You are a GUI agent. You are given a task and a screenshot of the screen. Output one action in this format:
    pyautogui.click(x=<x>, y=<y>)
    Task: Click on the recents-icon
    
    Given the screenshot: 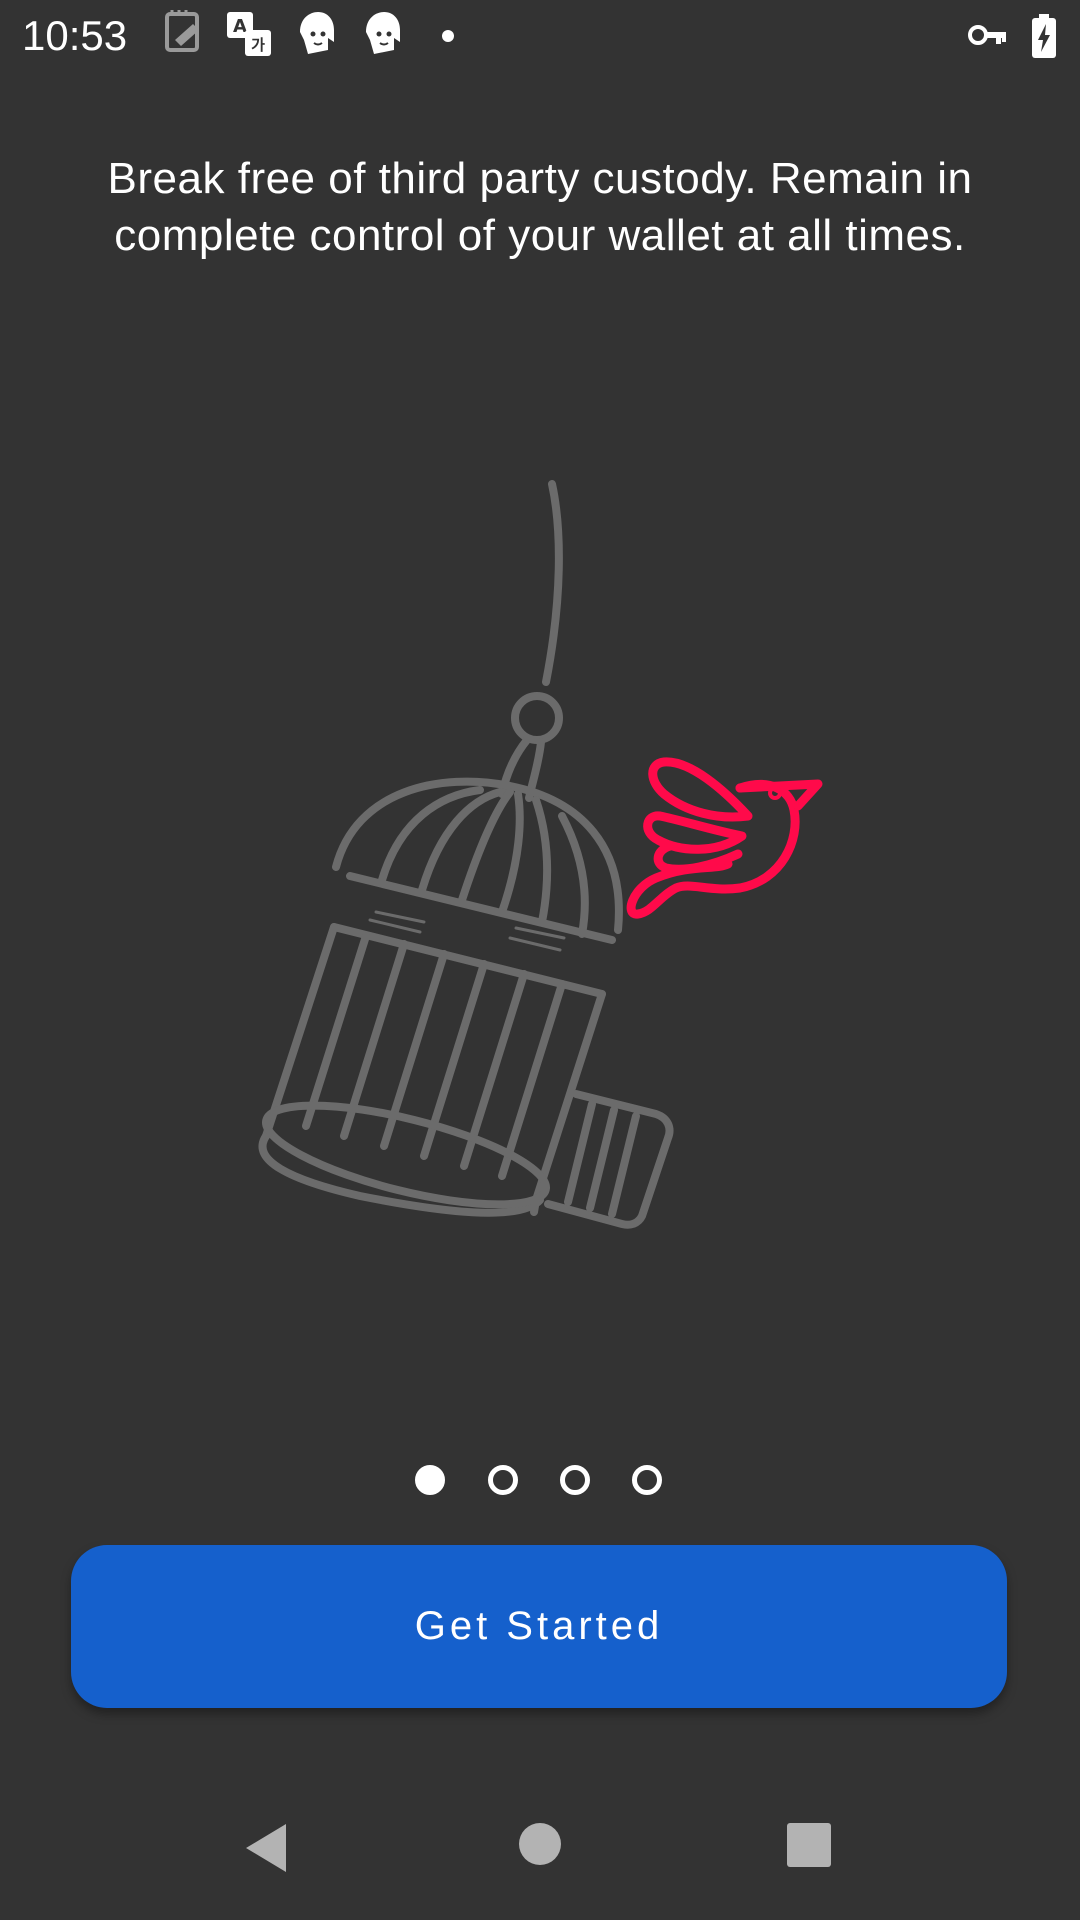 What is the action you would take?
    pyautogui.click(x=809, y=1845)
    